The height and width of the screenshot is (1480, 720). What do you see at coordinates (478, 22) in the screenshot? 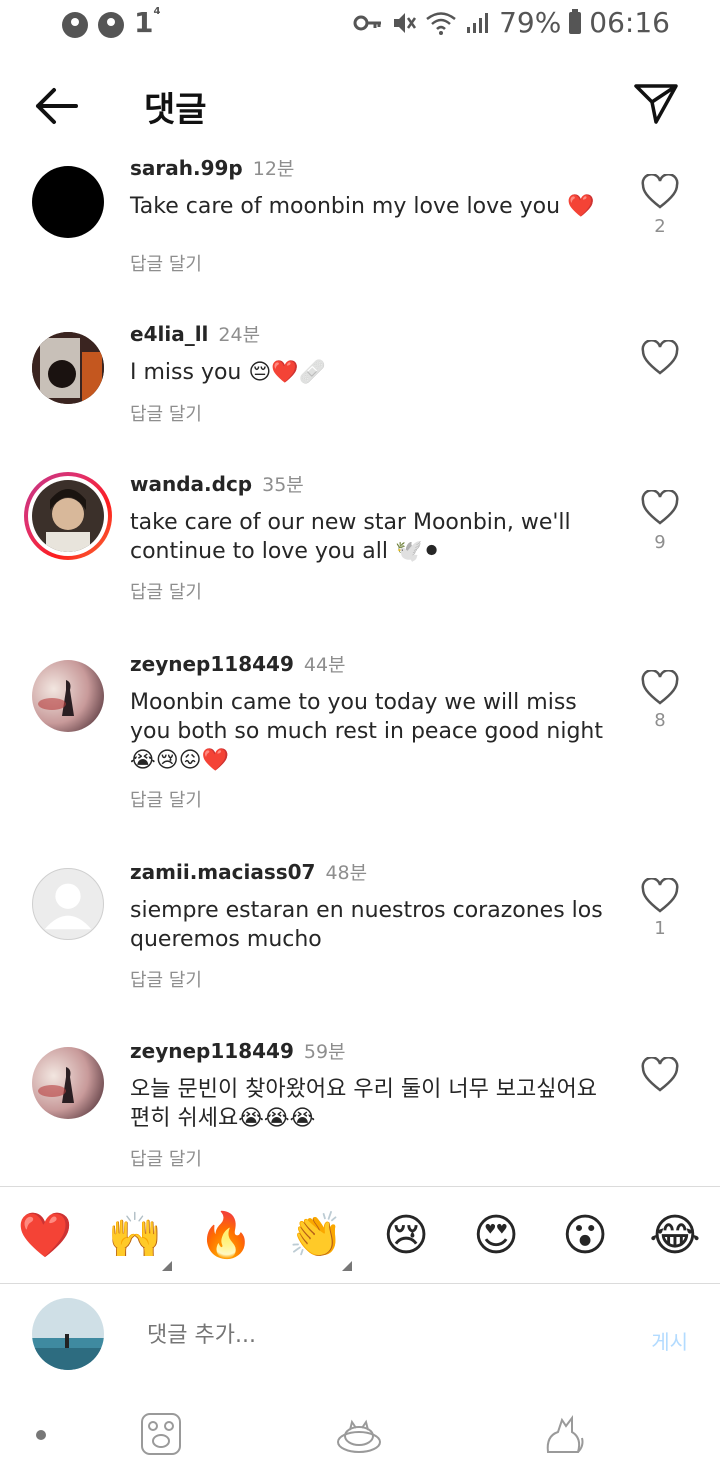
I see `signal-icon` at bounding box center [478, 22].